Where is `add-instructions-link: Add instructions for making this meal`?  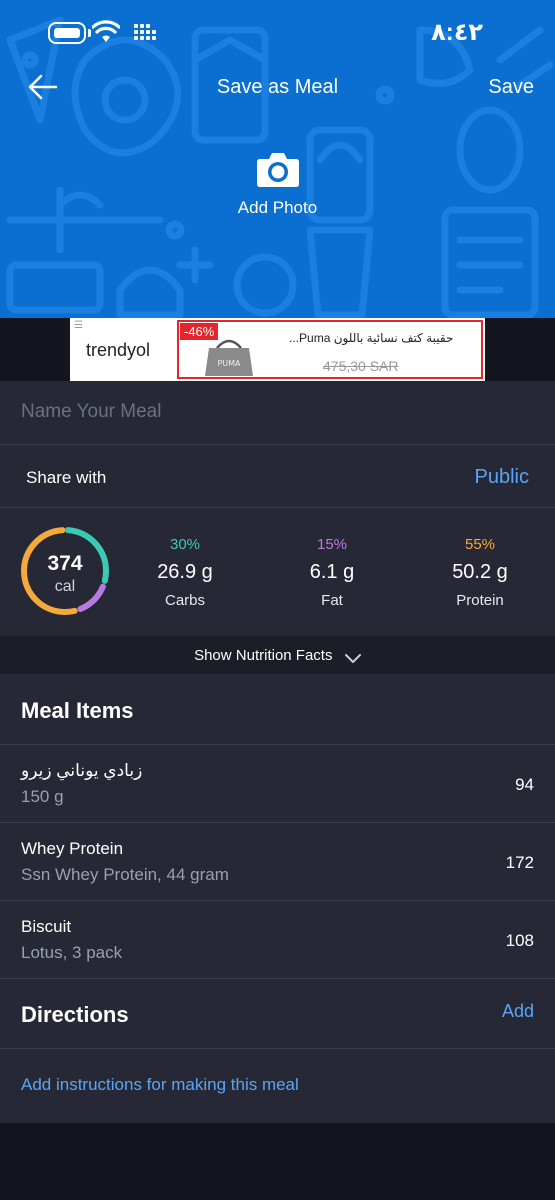
add-instructions-link: Add instructions for making this meal is located at coordinates (160, 1085).